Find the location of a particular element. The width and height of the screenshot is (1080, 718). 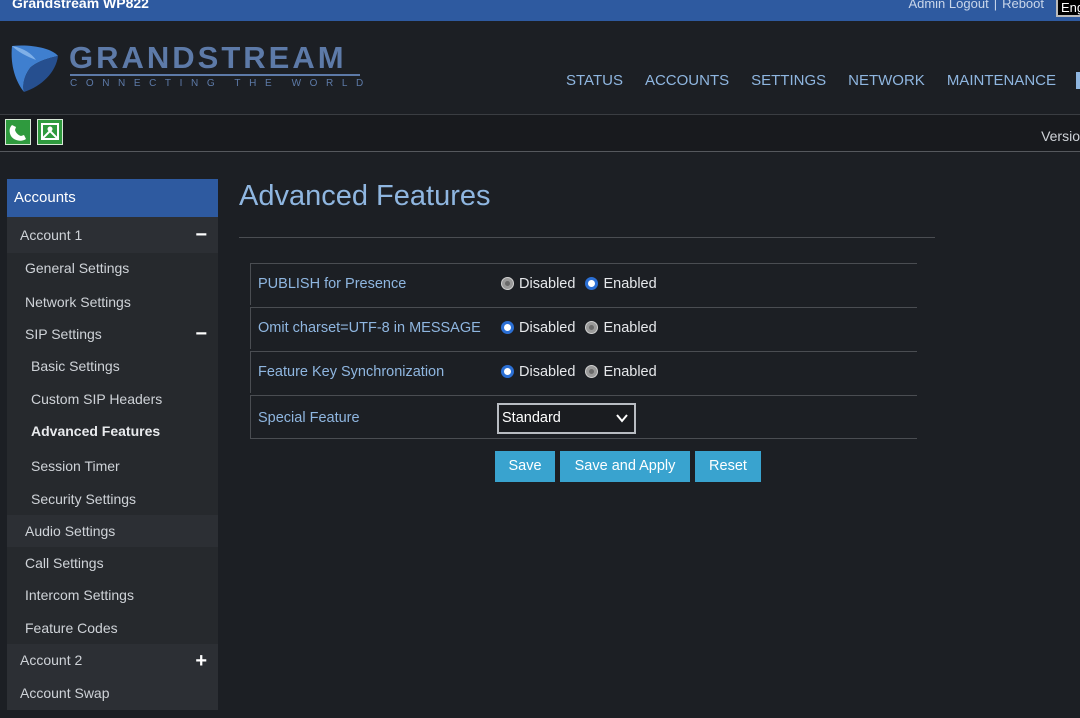

sidebar-item-account-swap: Account Swap is located at coordinates (112, 693).